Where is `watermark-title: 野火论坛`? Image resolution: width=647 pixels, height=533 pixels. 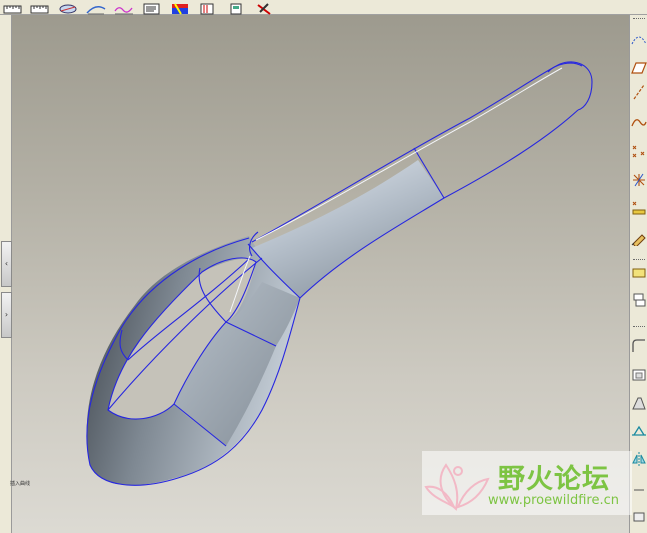
watermark-title: 野火论坛 is located at coordinates (554, 479).